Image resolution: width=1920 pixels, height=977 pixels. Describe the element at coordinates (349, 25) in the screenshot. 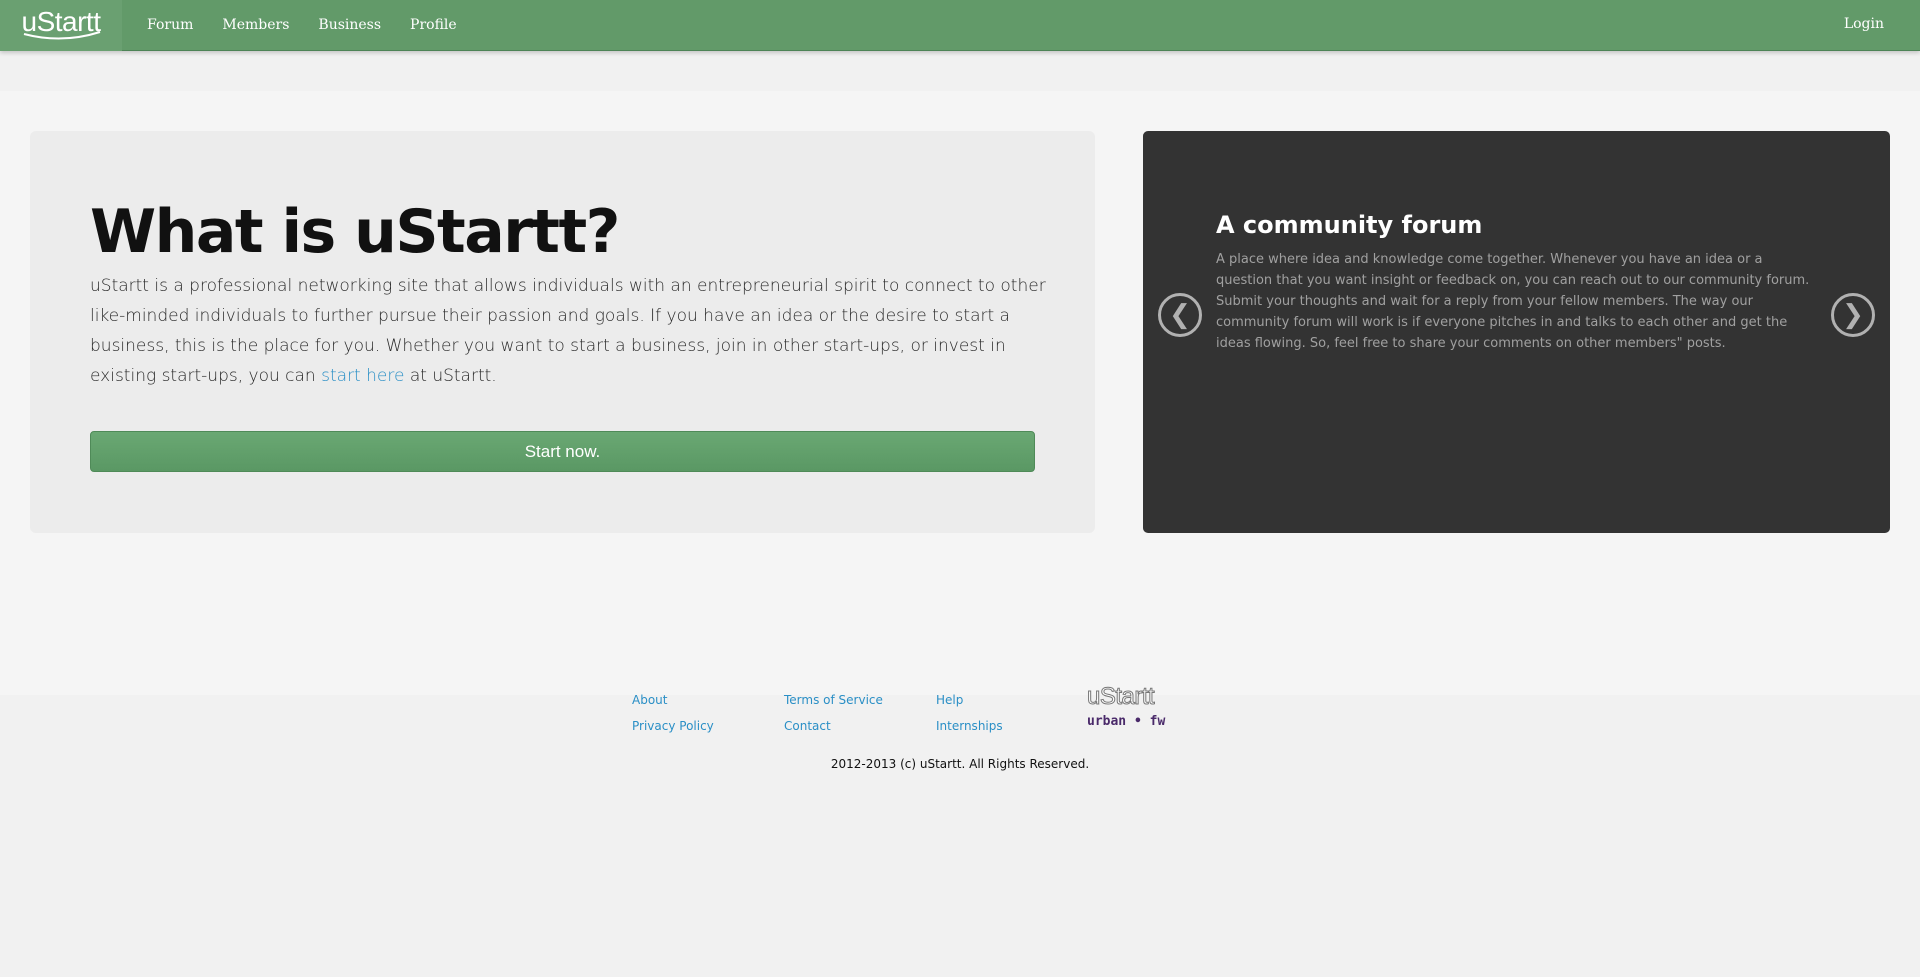

I see `nav-business: Business` at that location.